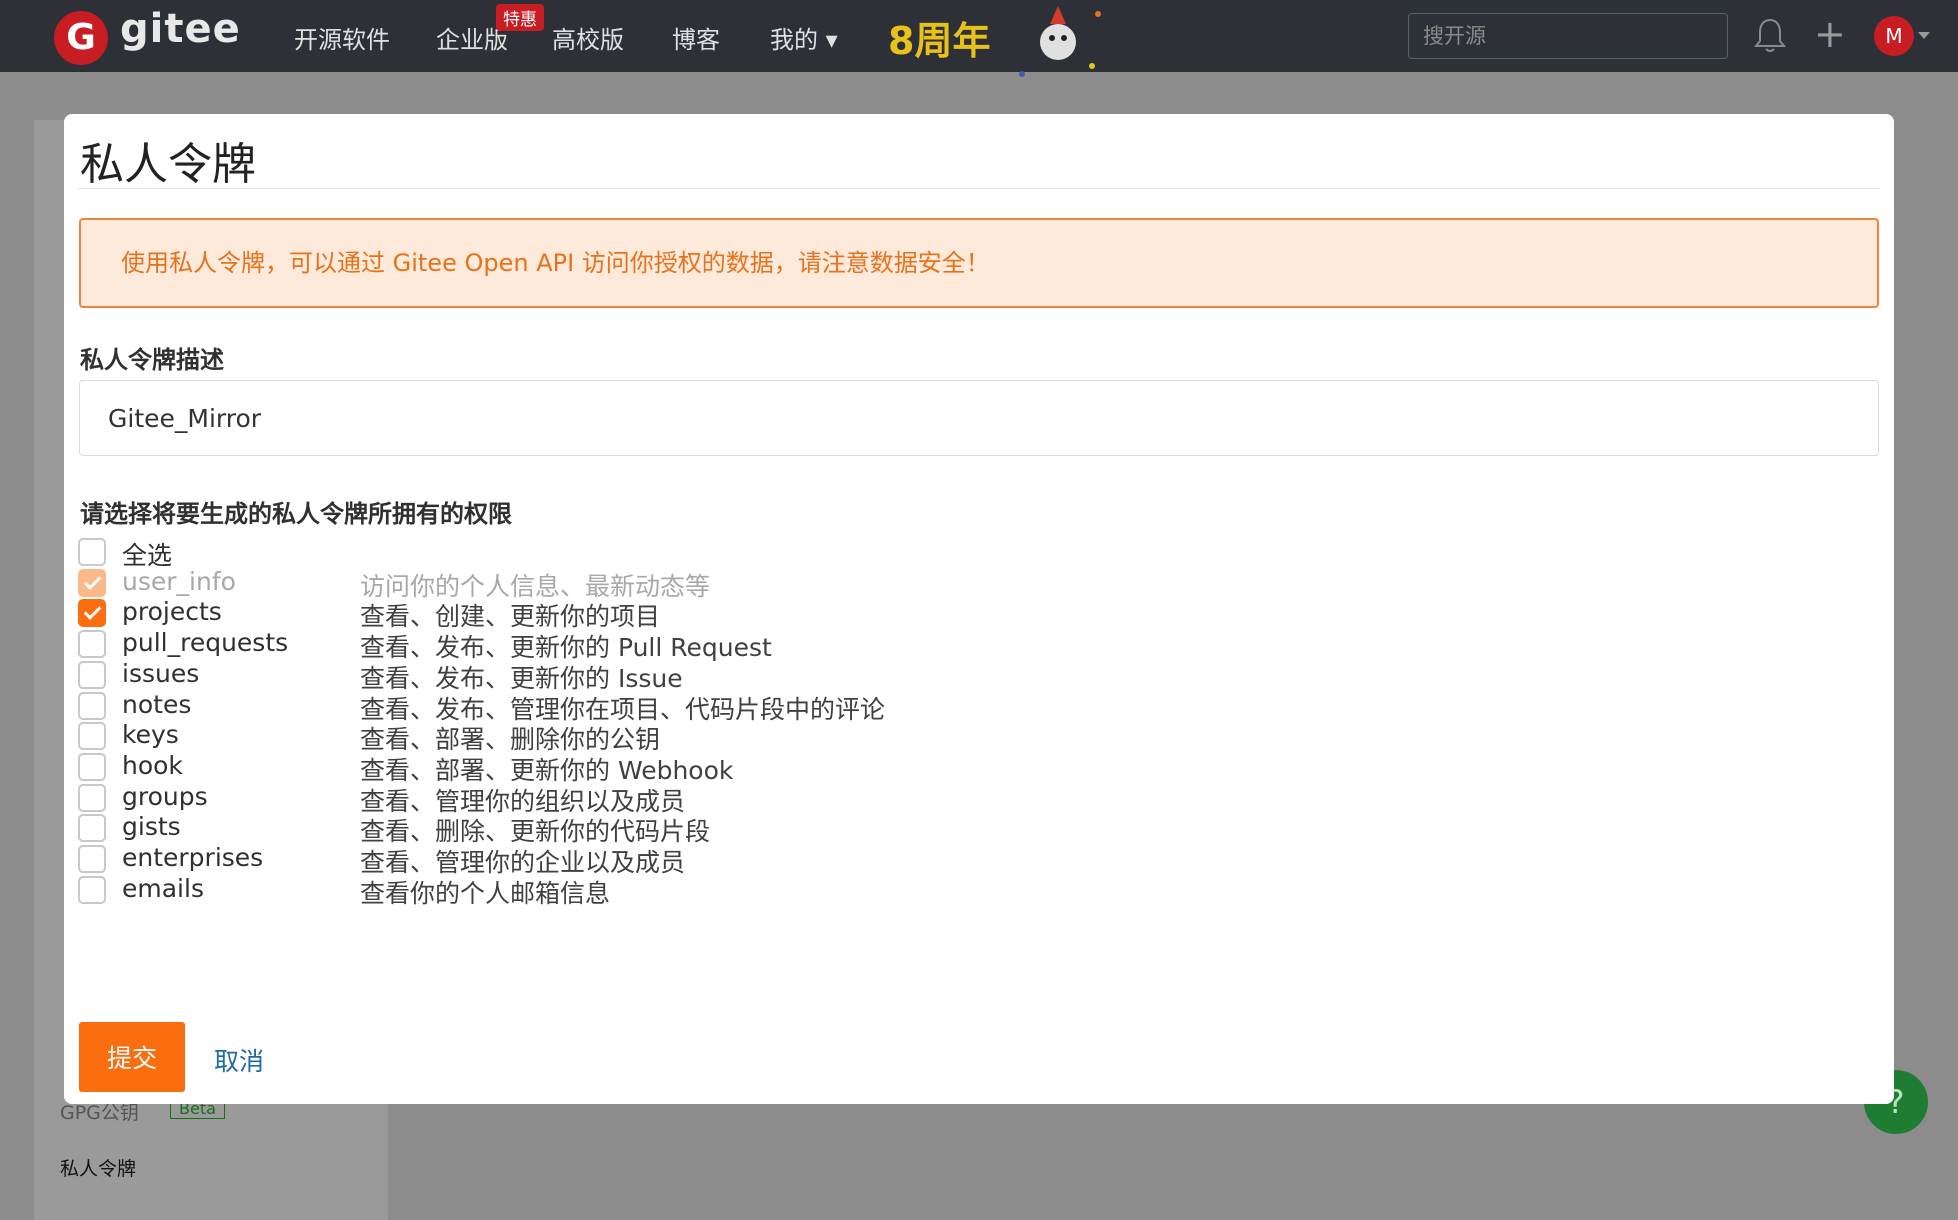 The image size is (1958, 1220). What do you see at coordinates (168, 164) in the screenshot?
I see `modal-title: 私人令牌` at bounding box center [168, 164].